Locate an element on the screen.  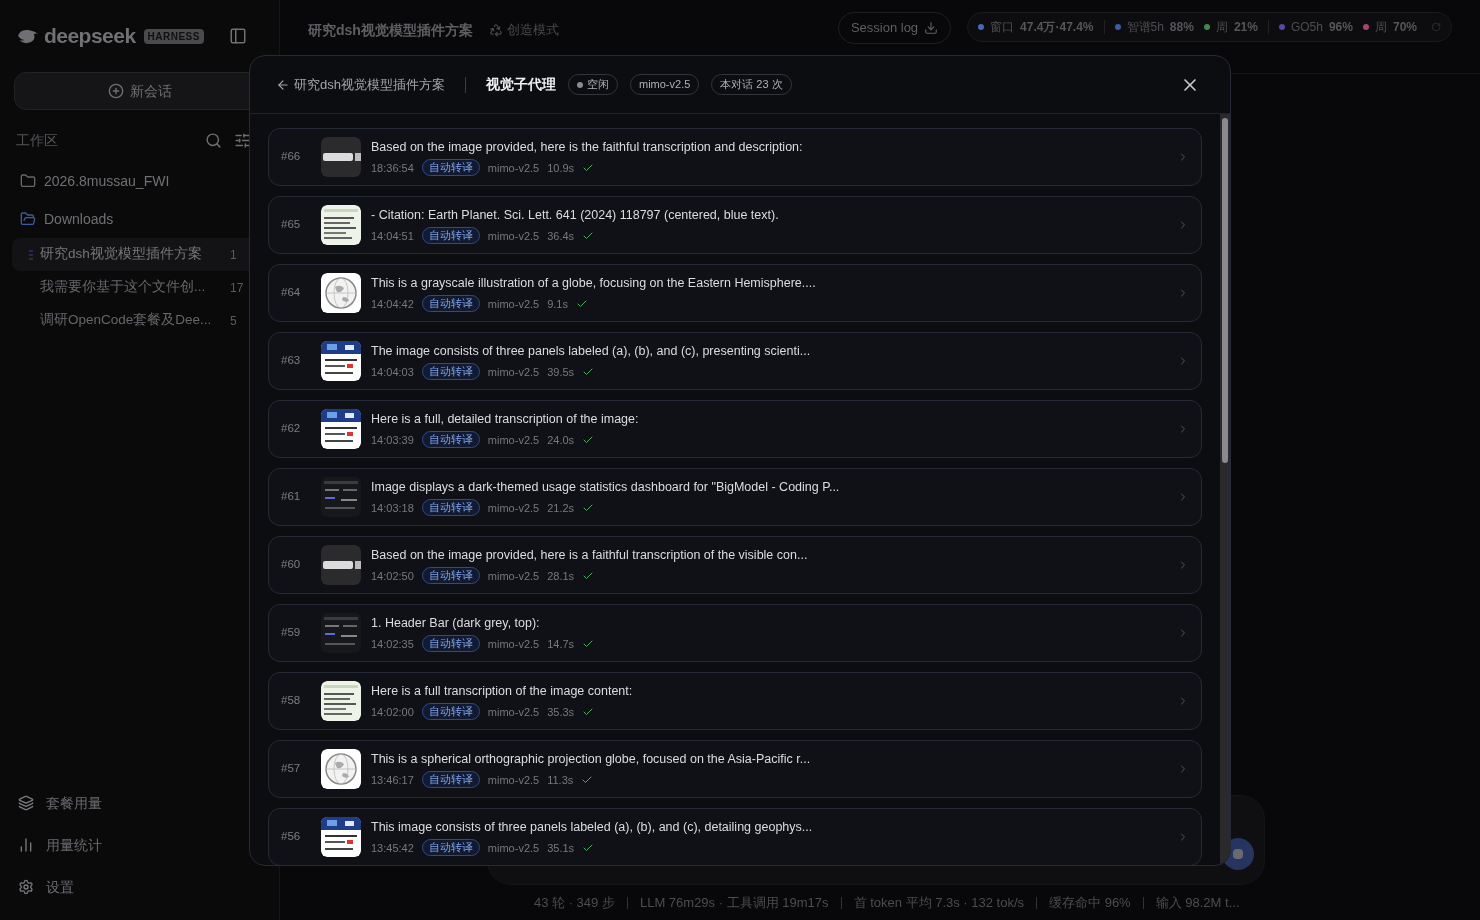
back-link: 研究dsh视觉模型插件方案 is located at coordinates (360, 84).